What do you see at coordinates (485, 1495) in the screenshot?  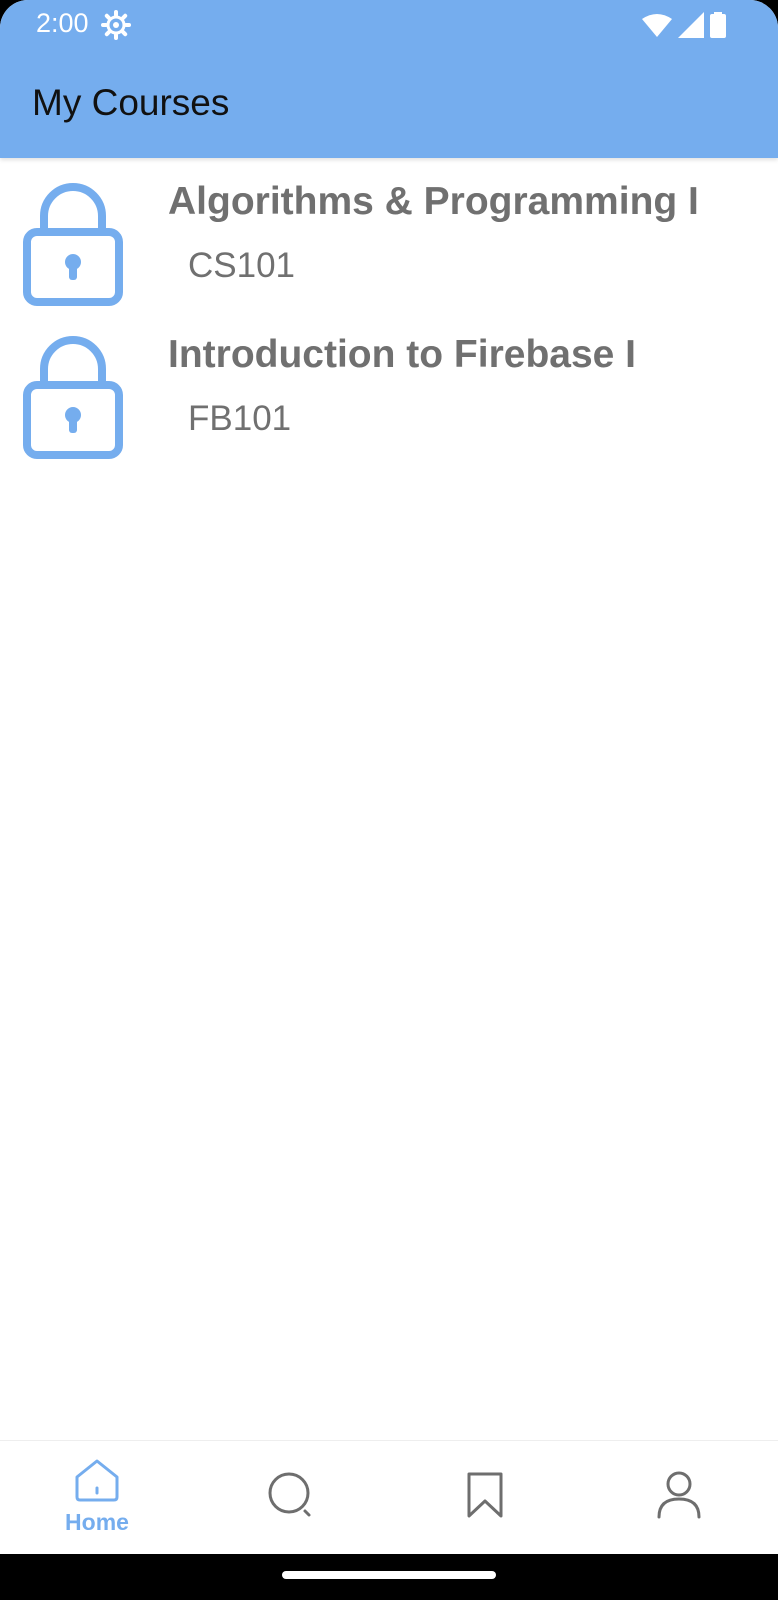 I see `bookmark-icon` at bounding box center [485, 1495].